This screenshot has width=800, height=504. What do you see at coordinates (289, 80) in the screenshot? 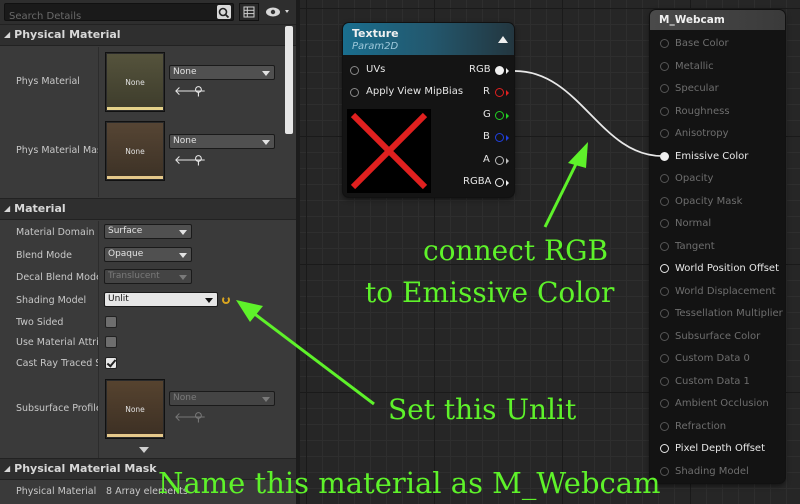
I see `details-scrollbar` at bounding box center [289, 80].